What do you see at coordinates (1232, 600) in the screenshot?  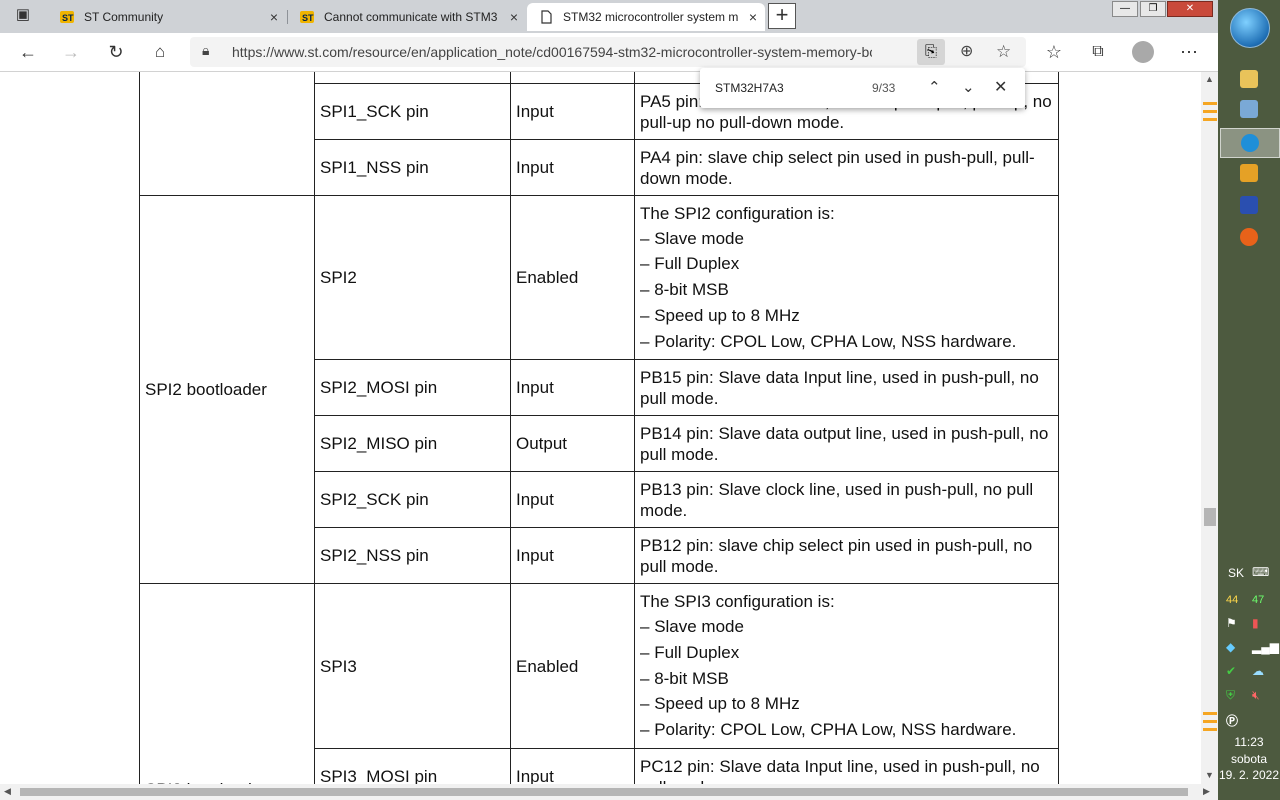 I see `temperature-1: 44` at bounding box center [1232, 600].